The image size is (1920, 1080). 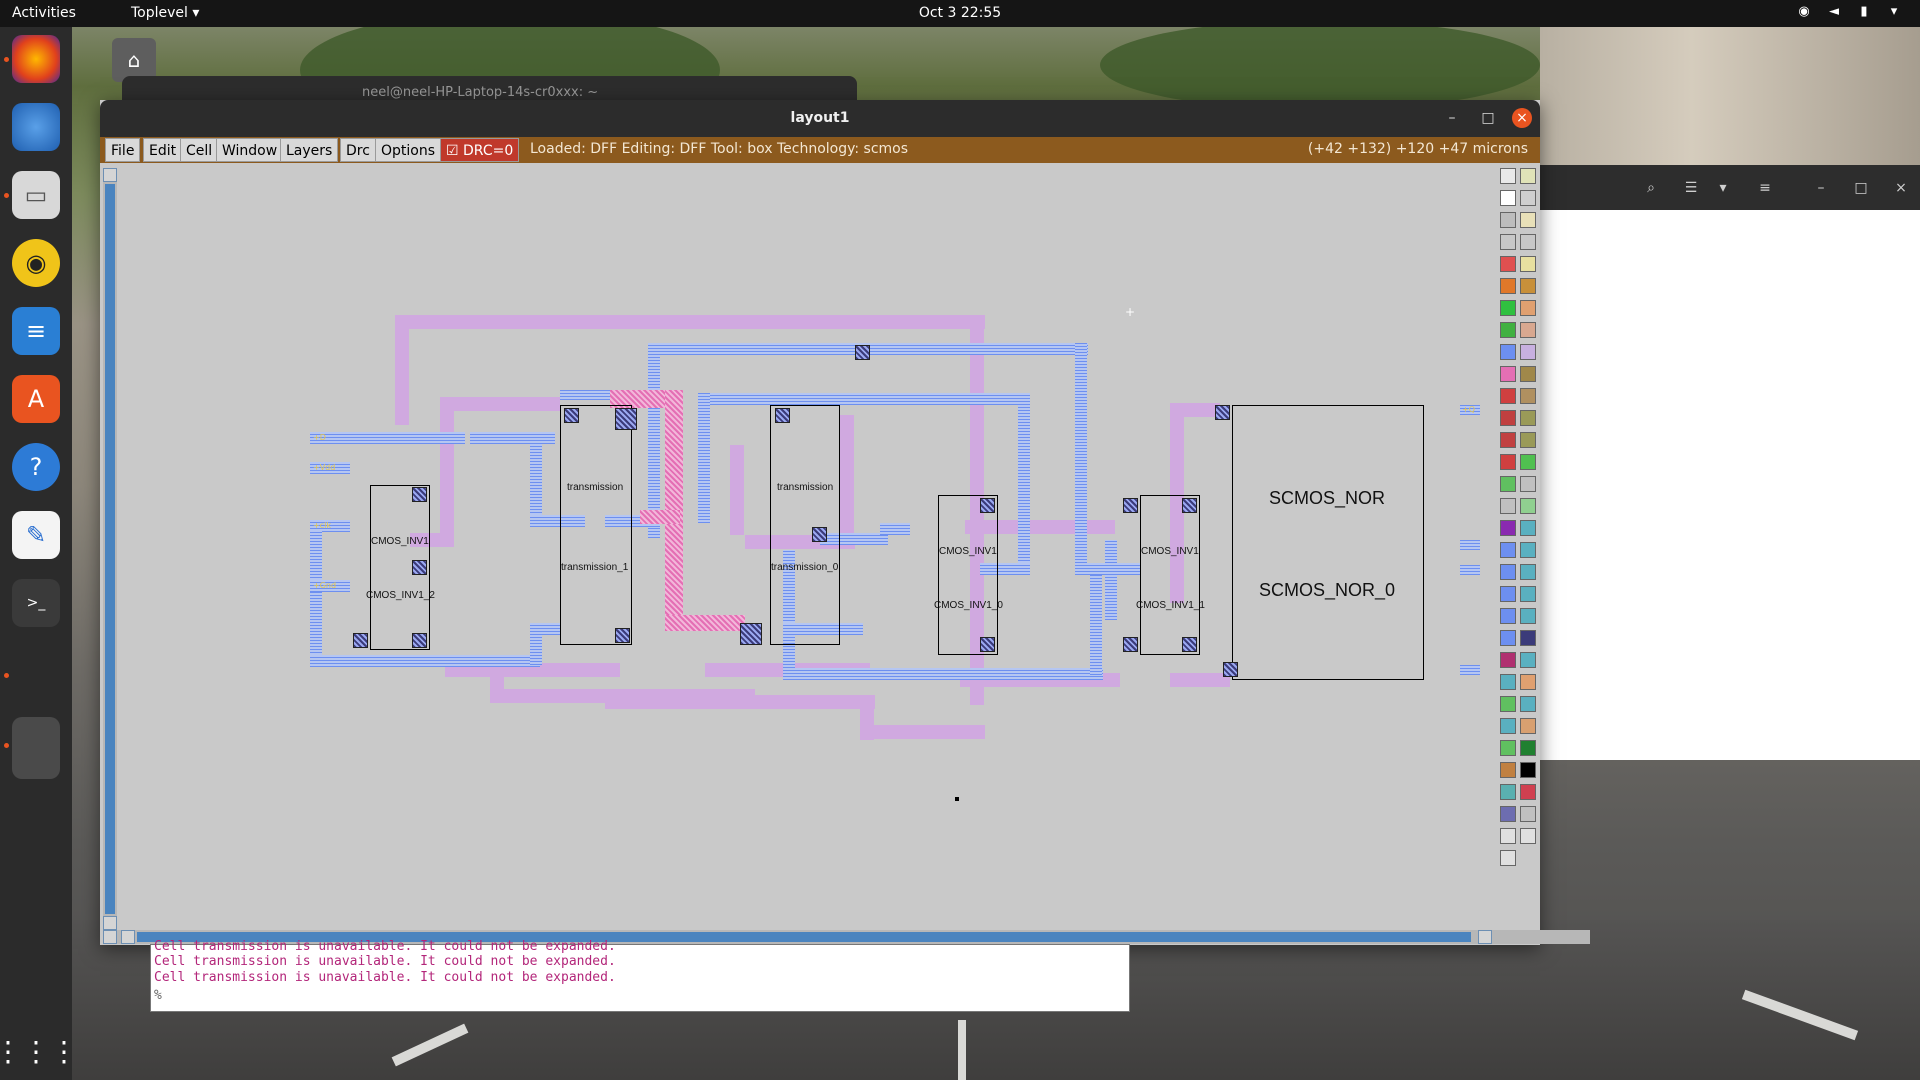 I want to click on chevron-down-icon: ▾, so click(x=1723, y=188).